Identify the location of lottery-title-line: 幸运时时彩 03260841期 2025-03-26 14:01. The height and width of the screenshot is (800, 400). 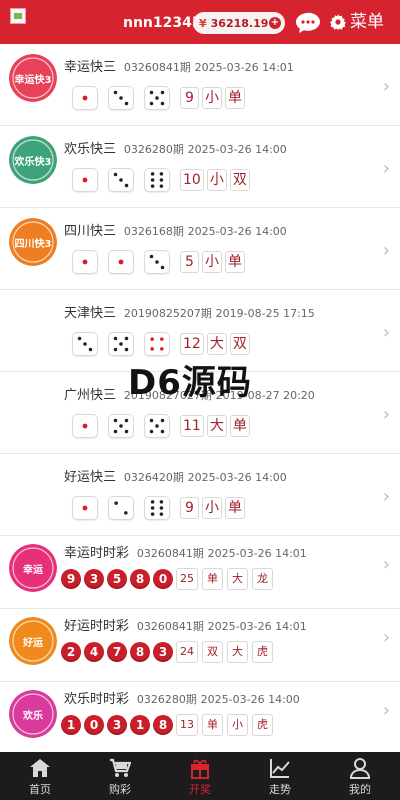
(185, 551).